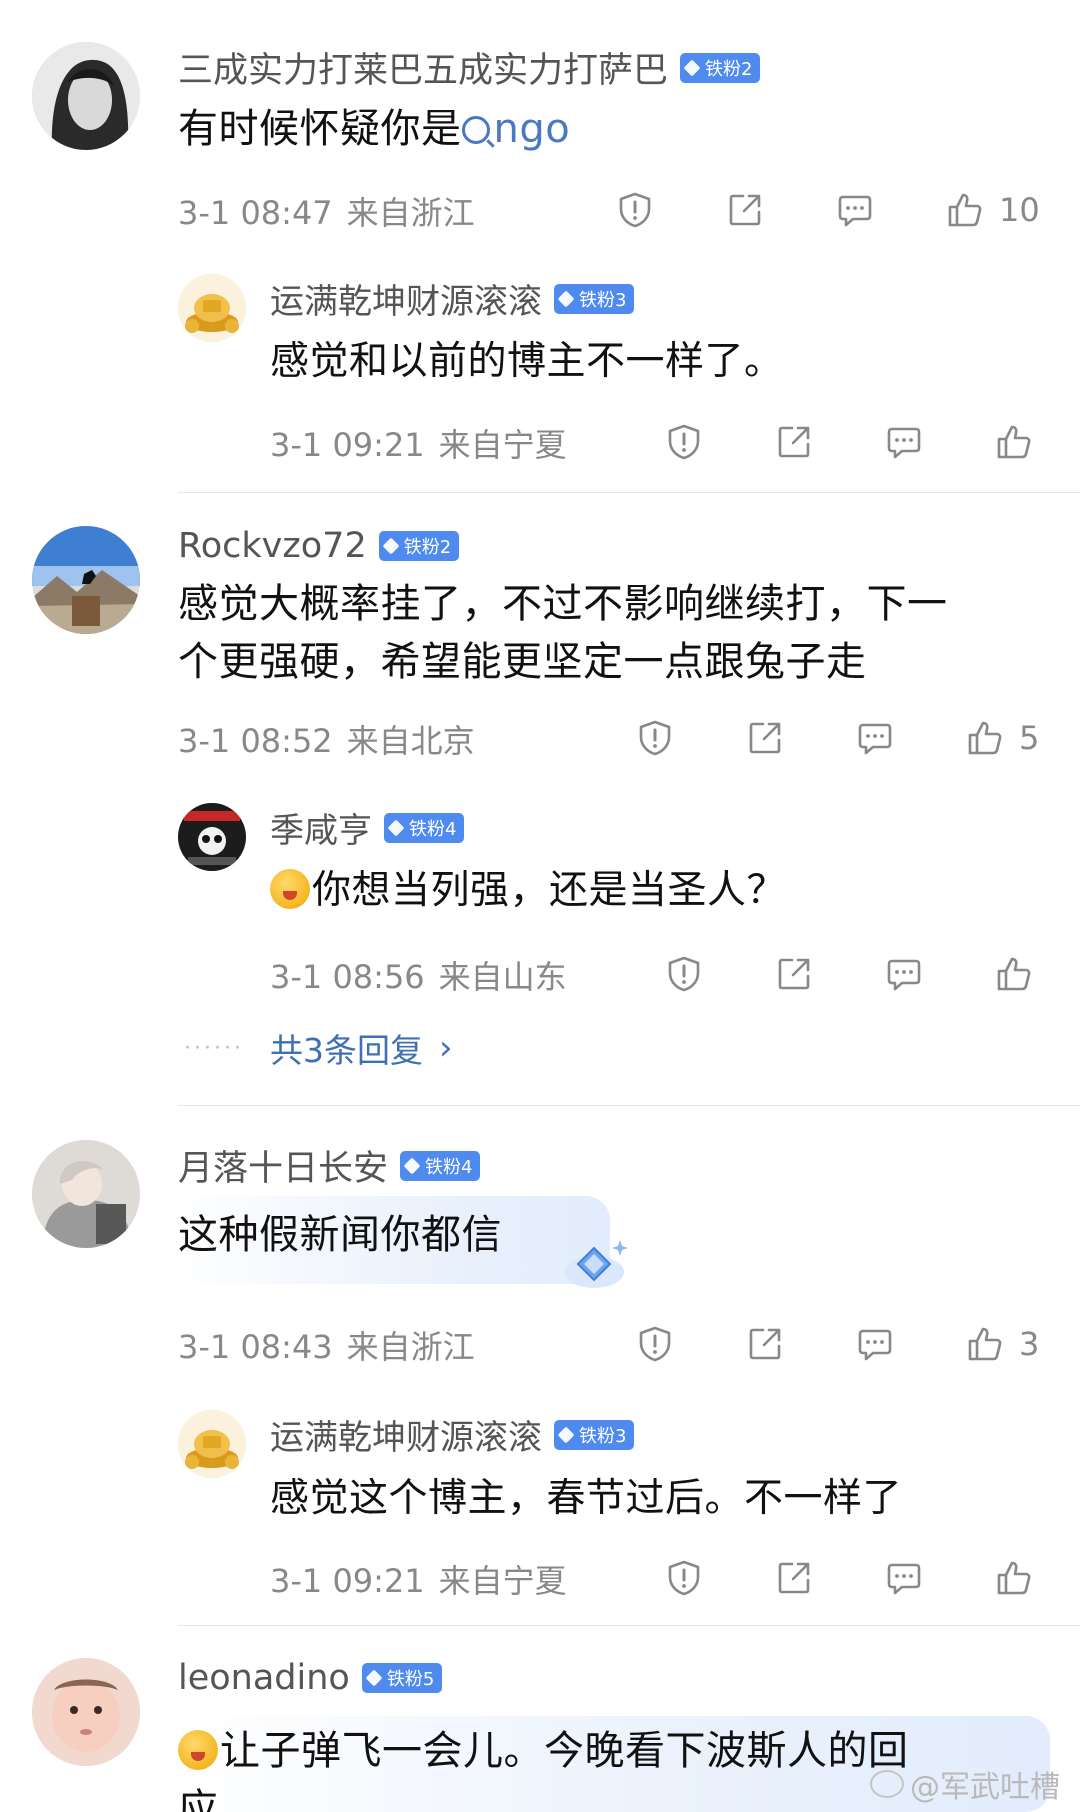  I want to click on comment-header: leonadino 铁粉5, so click(310, 1678).